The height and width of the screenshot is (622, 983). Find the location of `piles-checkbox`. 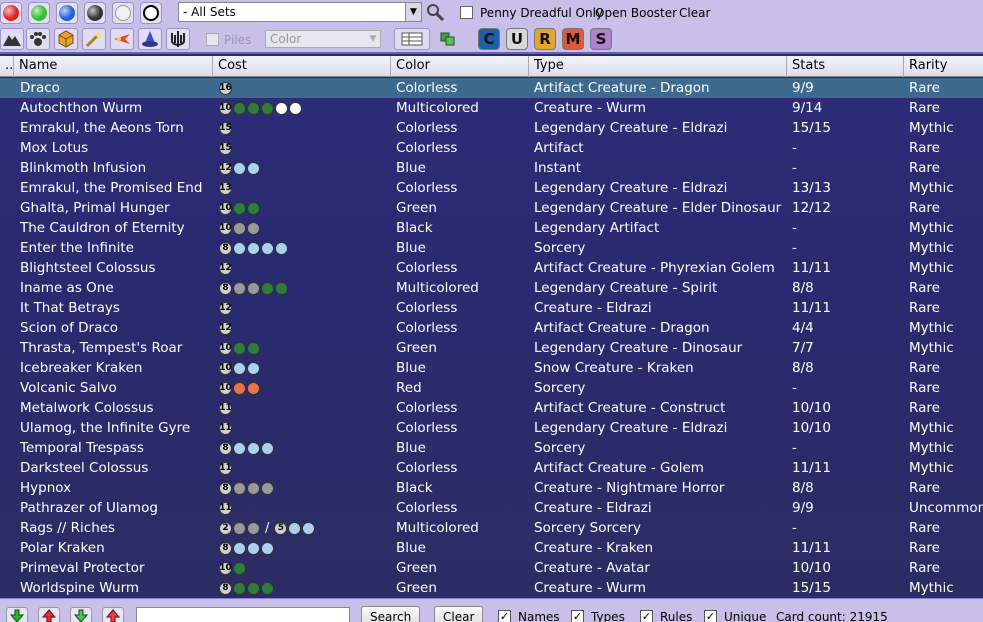

piles-checkbox is located at coordinates (212, 39).